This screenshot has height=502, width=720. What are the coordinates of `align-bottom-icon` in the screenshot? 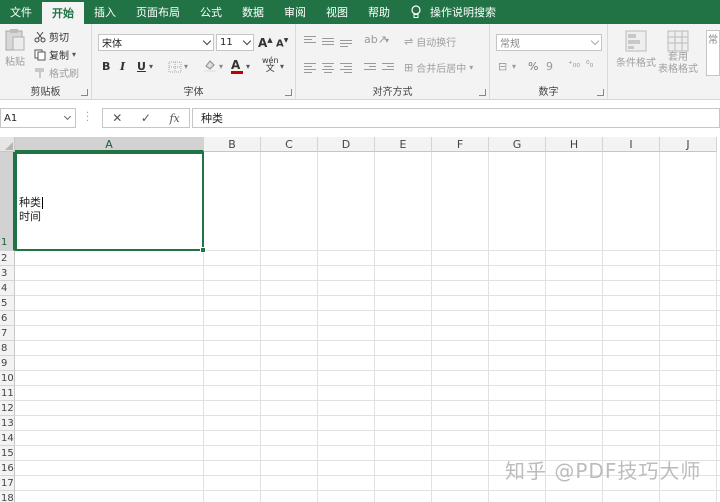 It's located at (346, 43).